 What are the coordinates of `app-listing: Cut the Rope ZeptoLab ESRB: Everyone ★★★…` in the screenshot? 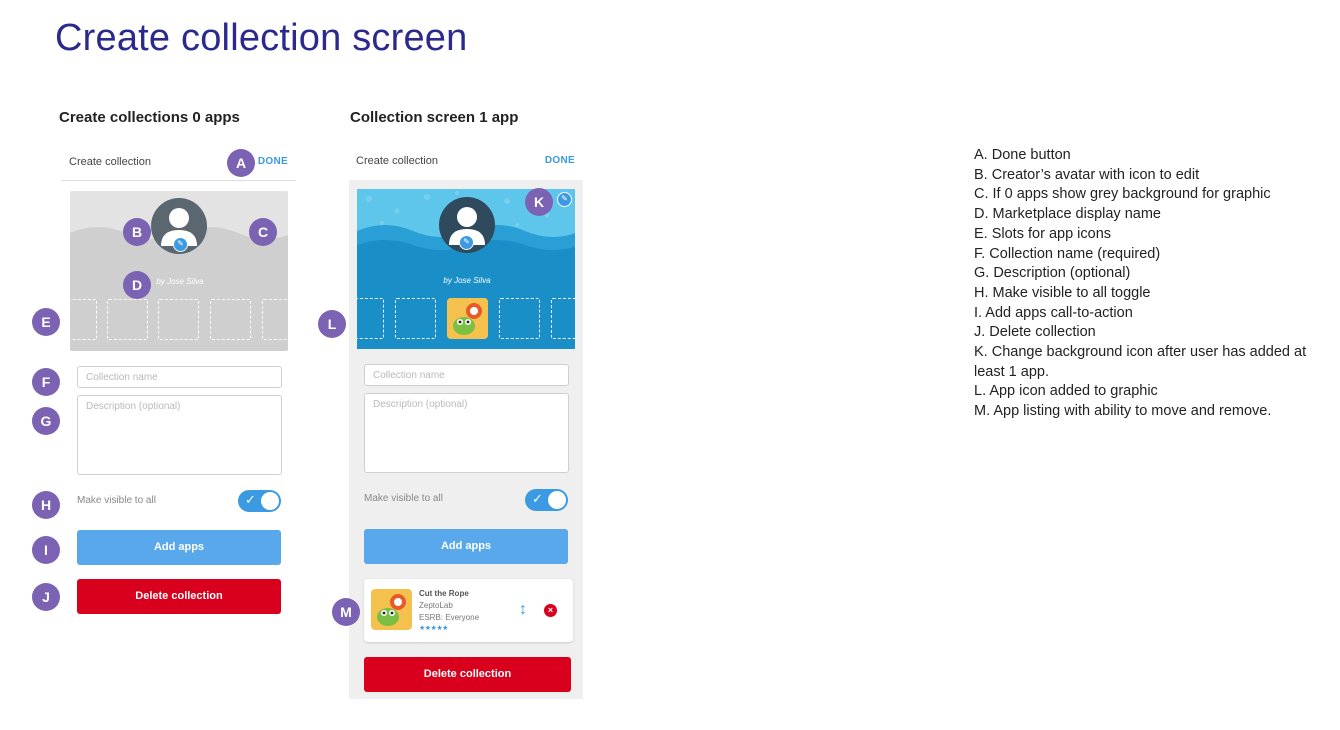 It's located at (468, 610).